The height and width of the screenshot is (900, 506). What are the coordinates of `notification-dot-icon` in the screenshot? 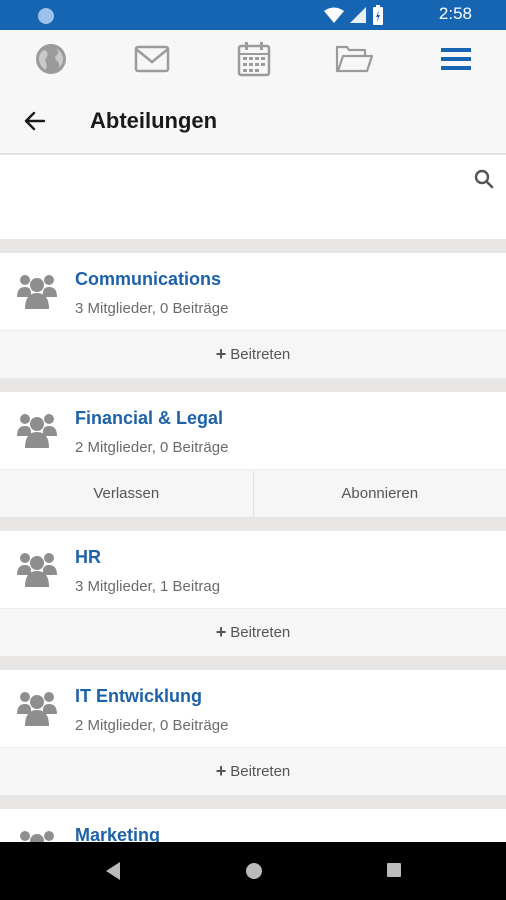 It's located at (46, 16).